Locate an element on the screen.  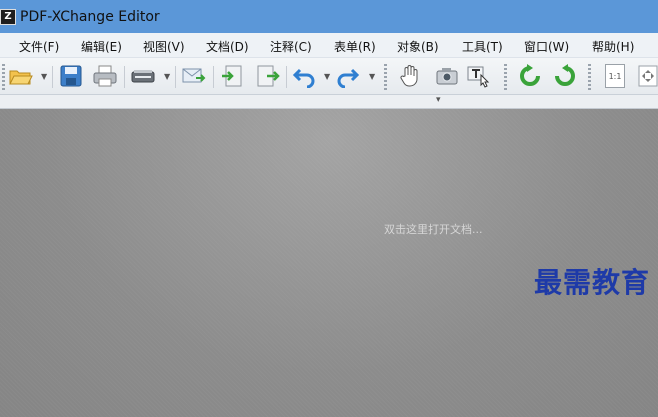
fit-page-icon is located at coordinates (647, 76).